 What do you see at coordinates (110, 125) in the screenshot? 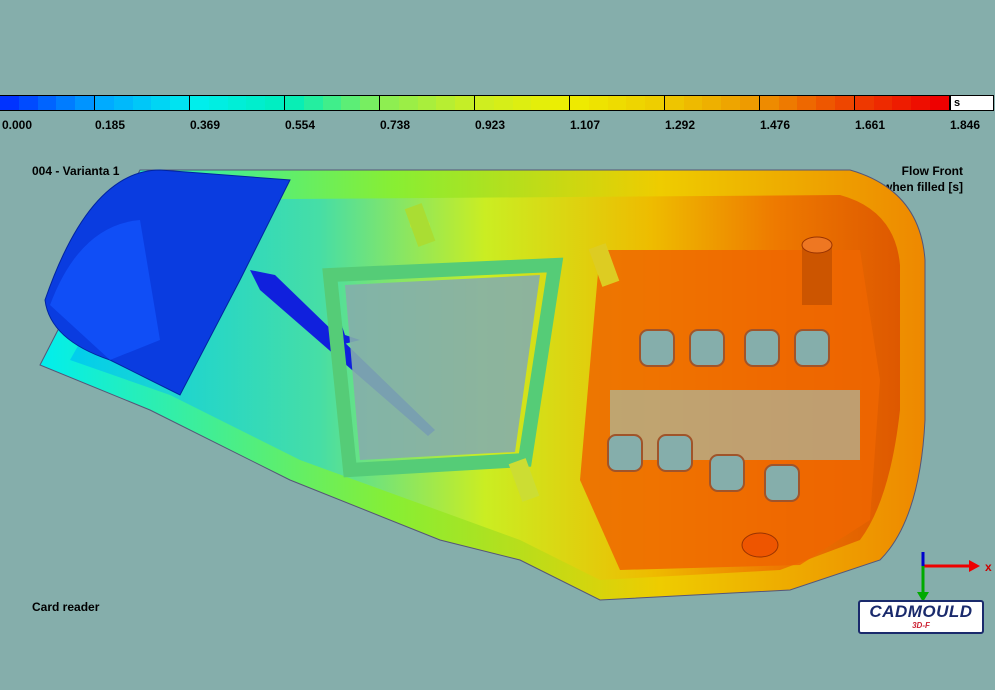
I see `scale-tick-1: 0.185` at bounding box center [110, 125].